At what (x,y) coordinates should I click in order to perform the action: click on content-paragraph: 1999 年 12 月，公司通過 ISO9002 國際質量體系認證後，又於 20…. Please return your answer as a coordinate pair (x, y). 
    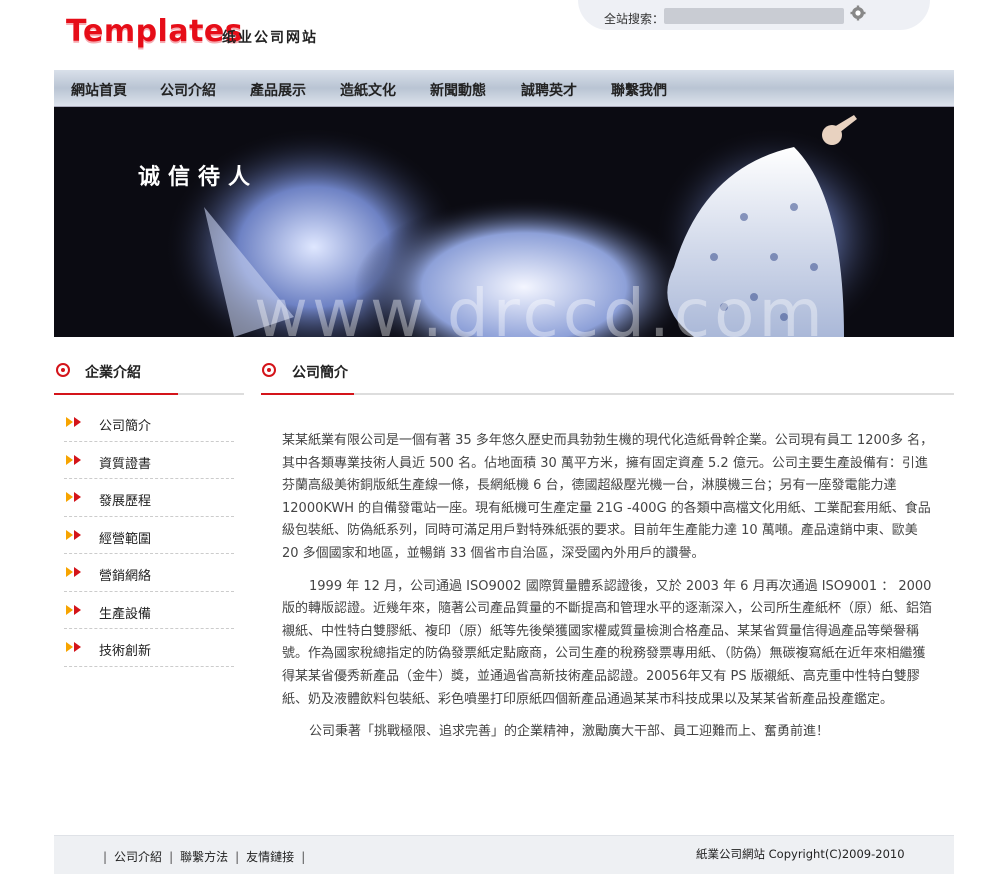
    Looking at the image, I should click on (607, 642).